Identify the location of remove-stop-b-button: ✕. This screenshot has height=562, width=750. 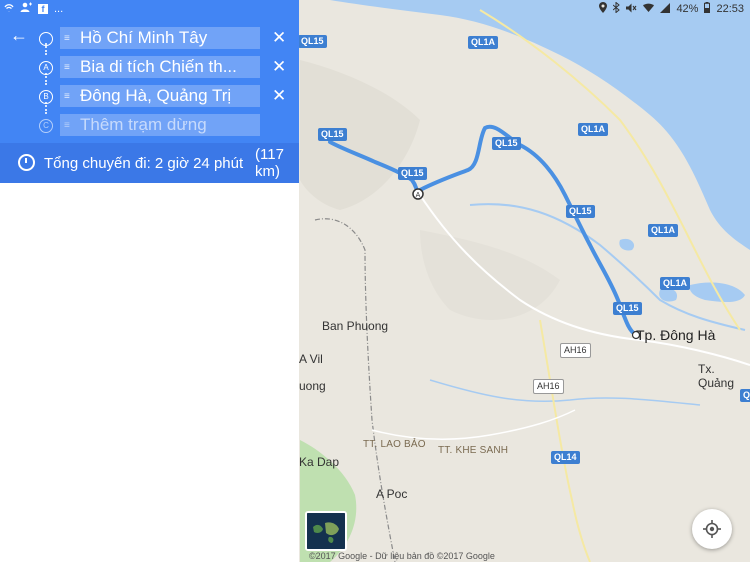
(279, 96).